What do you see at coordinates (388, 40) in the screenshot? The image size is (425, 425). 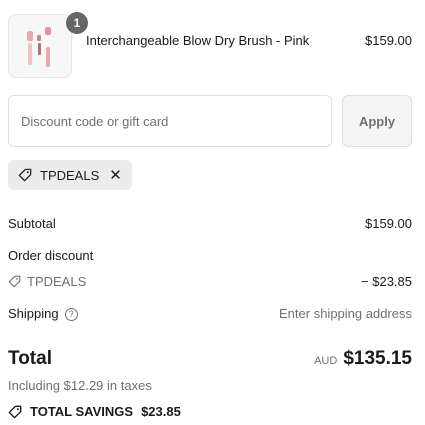 I see `product-price: $159.00` at bounding box center [388, 40].